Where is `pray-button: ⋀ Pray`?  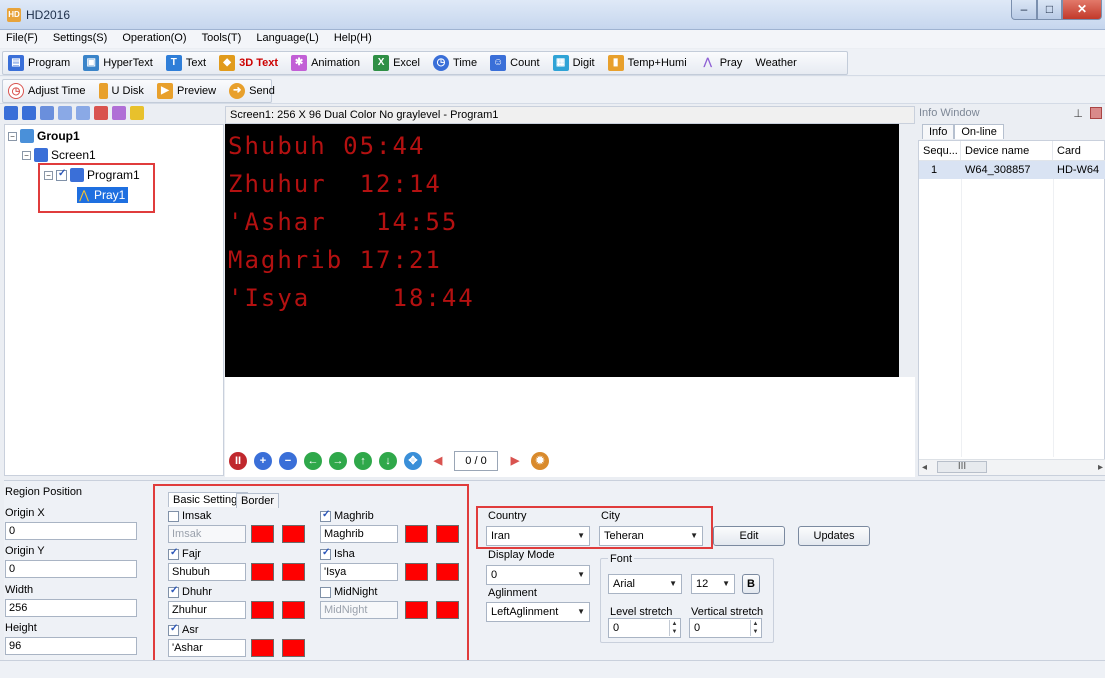 pray-button: ⋀ Pray is located at coordinates (721, 63).